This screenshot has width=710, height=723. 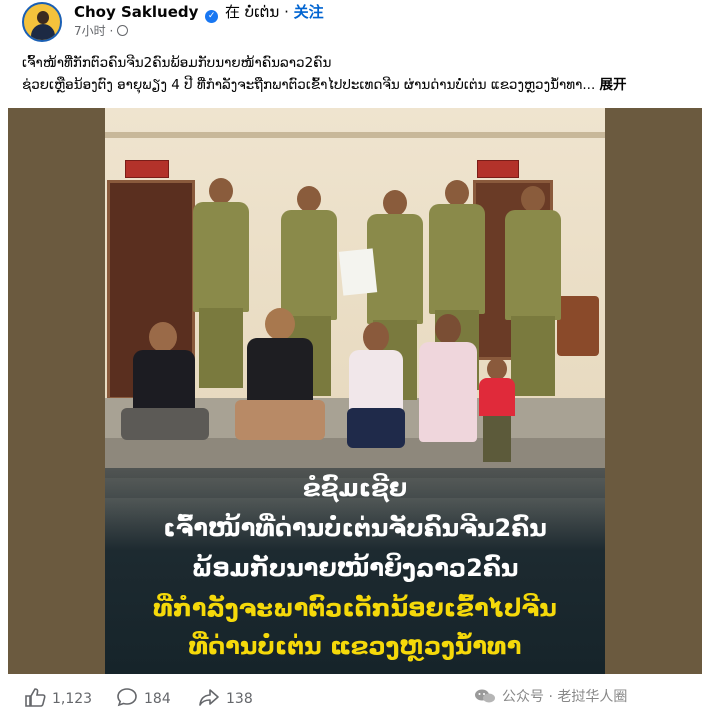 What do you see at coordinates (239, 699) in the screenshot?
I see `share-count: 138` at bounding box center [239, 699].